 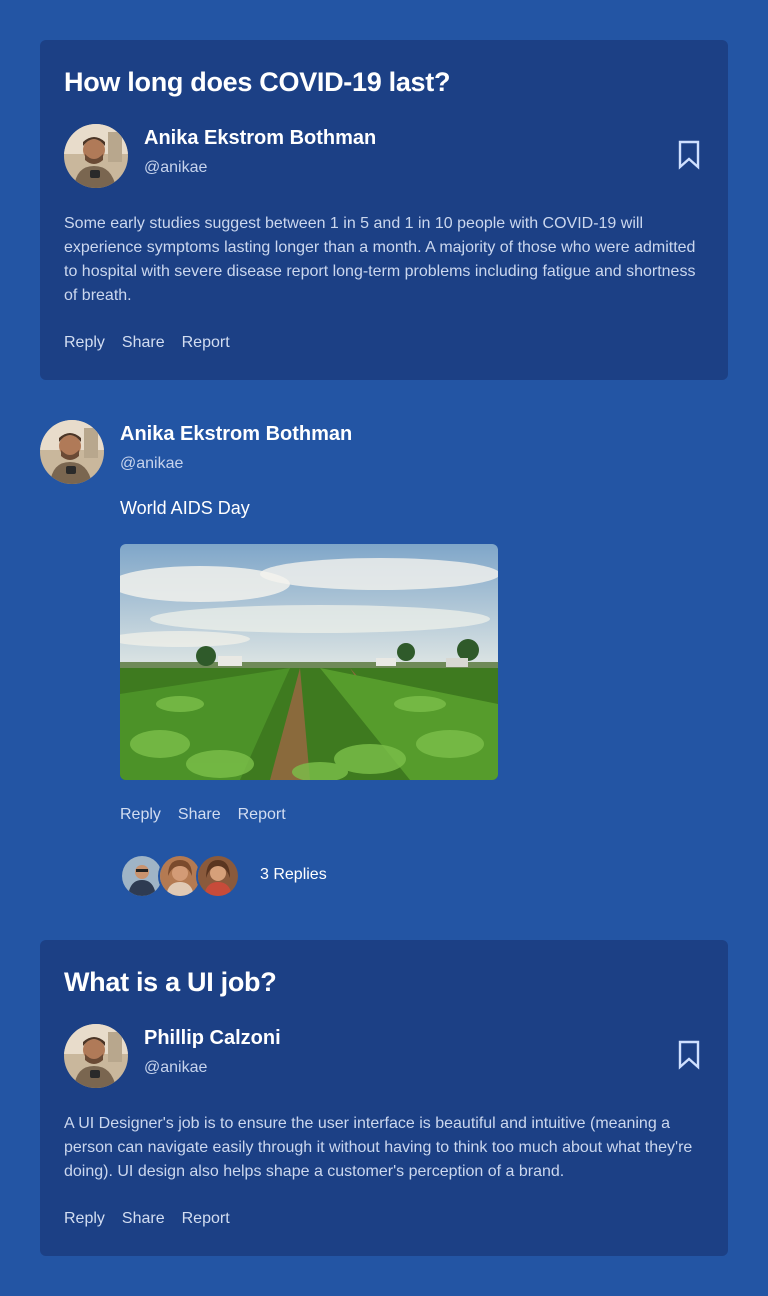 What do you see at coordinates (309, 662) in the screenshot?
I see `post-image` at bounding box center [309, 662].